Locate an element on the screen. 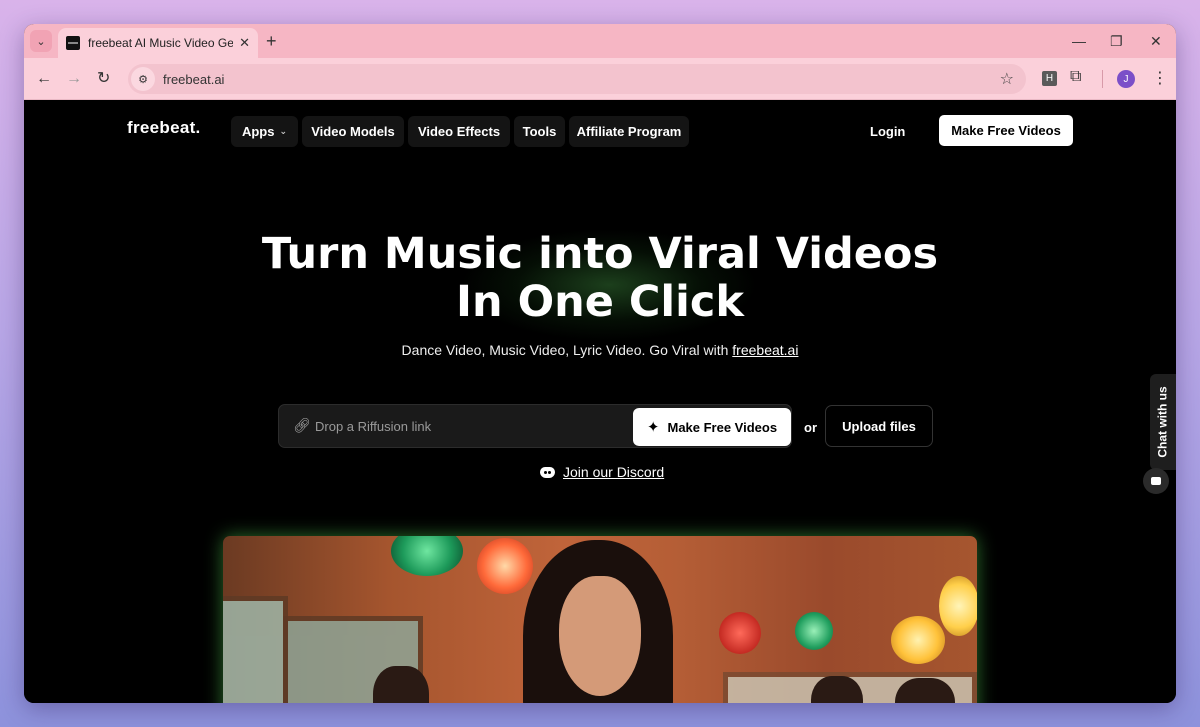  toolbar-divider is located at coordinates (1102, 79).